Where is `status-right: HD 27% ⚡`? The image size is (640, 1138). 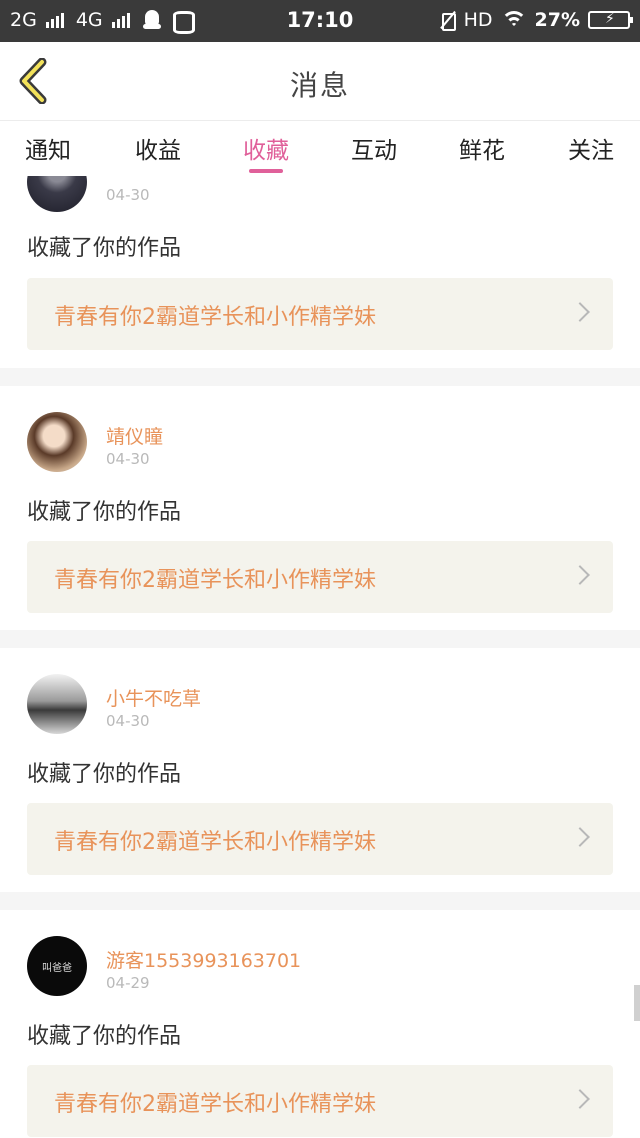 status-right: HD 27% ⚡ is located at coordinates (536, 20).